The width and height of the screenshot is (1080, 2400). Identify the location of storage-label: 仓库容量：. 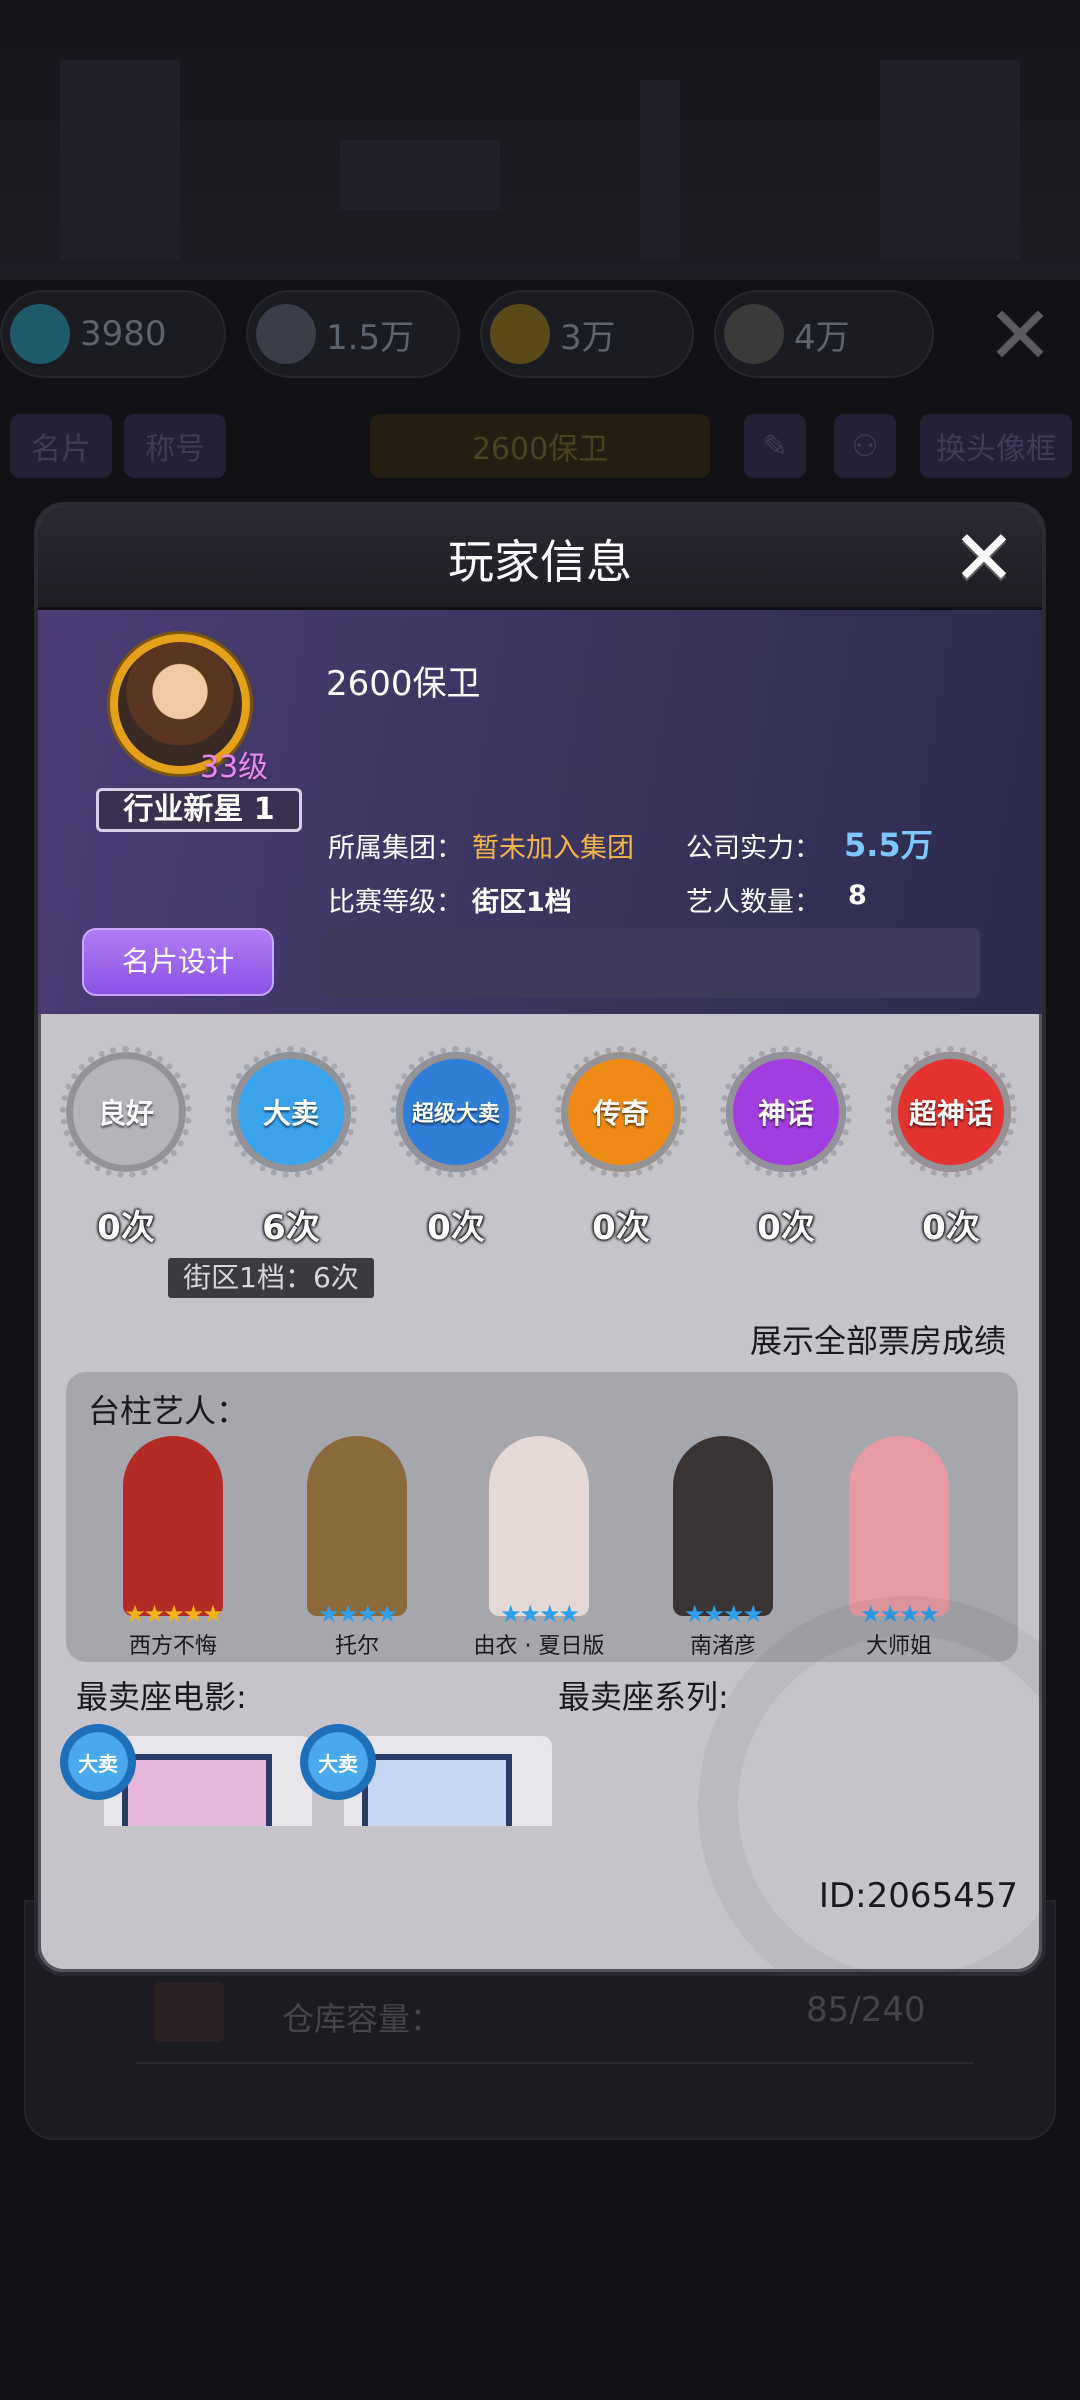
(362, 2019).